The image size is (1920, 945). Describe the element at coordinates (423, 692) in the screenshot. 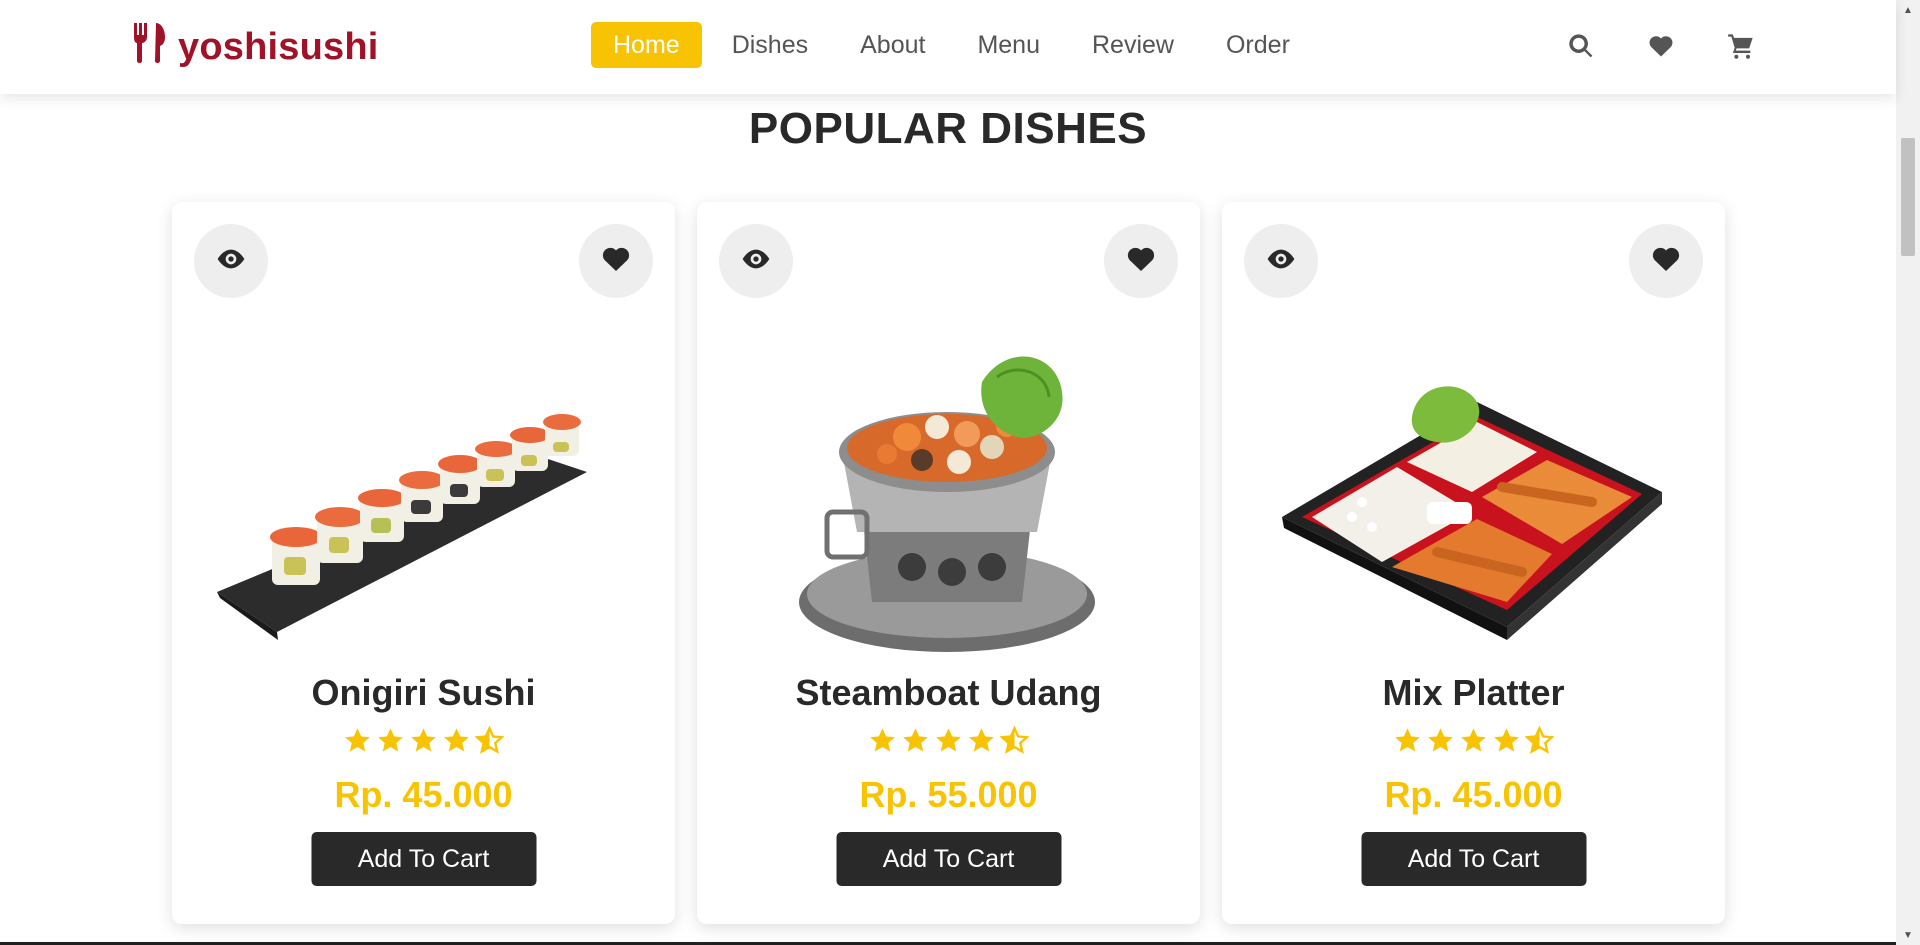

I see `dish-name: Onigiri Sushi` at that location.